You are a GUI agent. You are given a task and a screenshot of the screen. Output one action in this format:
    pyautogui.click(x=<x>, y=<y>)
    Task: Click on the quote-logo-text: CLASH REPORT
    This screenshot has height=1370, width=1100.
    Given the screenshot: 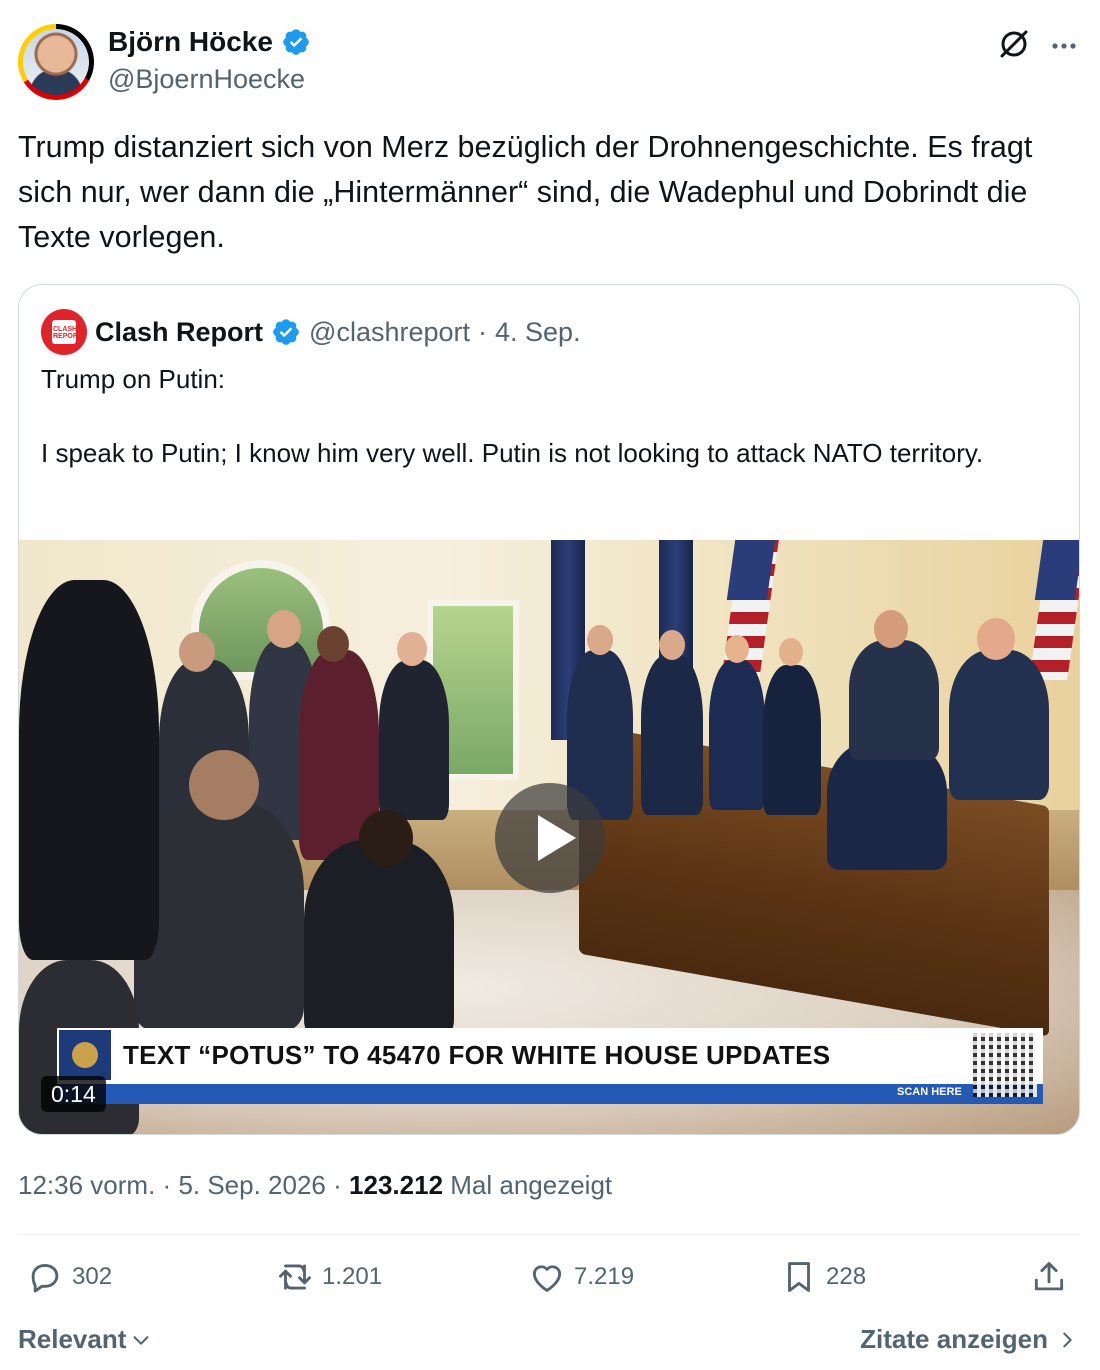 What is the action you would take?
    pyautogui.click(x=68, y=333)
    